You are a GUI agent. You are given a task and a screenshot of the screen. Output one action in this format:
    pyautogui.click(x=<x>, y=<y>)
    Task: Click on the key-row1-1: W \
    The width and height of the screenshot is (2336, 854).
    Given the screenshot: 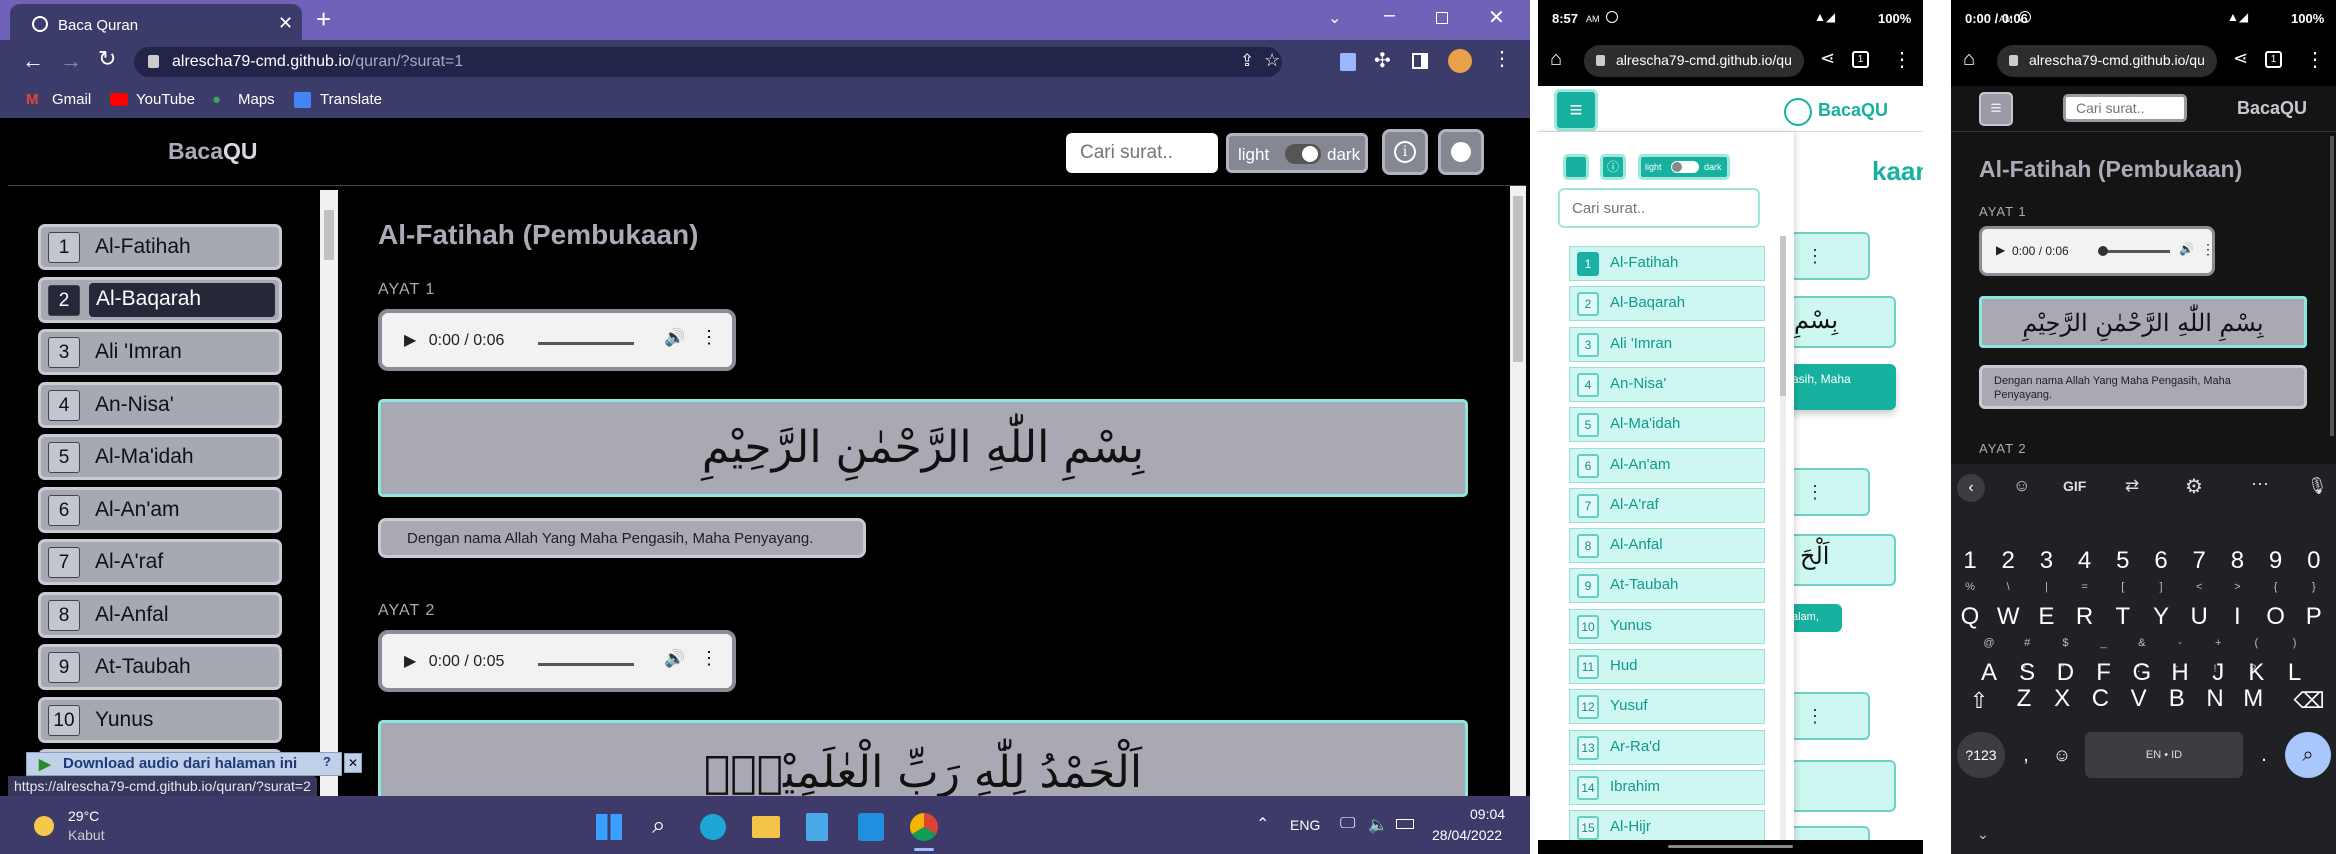 What is the action you would take?
    pyautogui.click(x=2008, y=610)
    